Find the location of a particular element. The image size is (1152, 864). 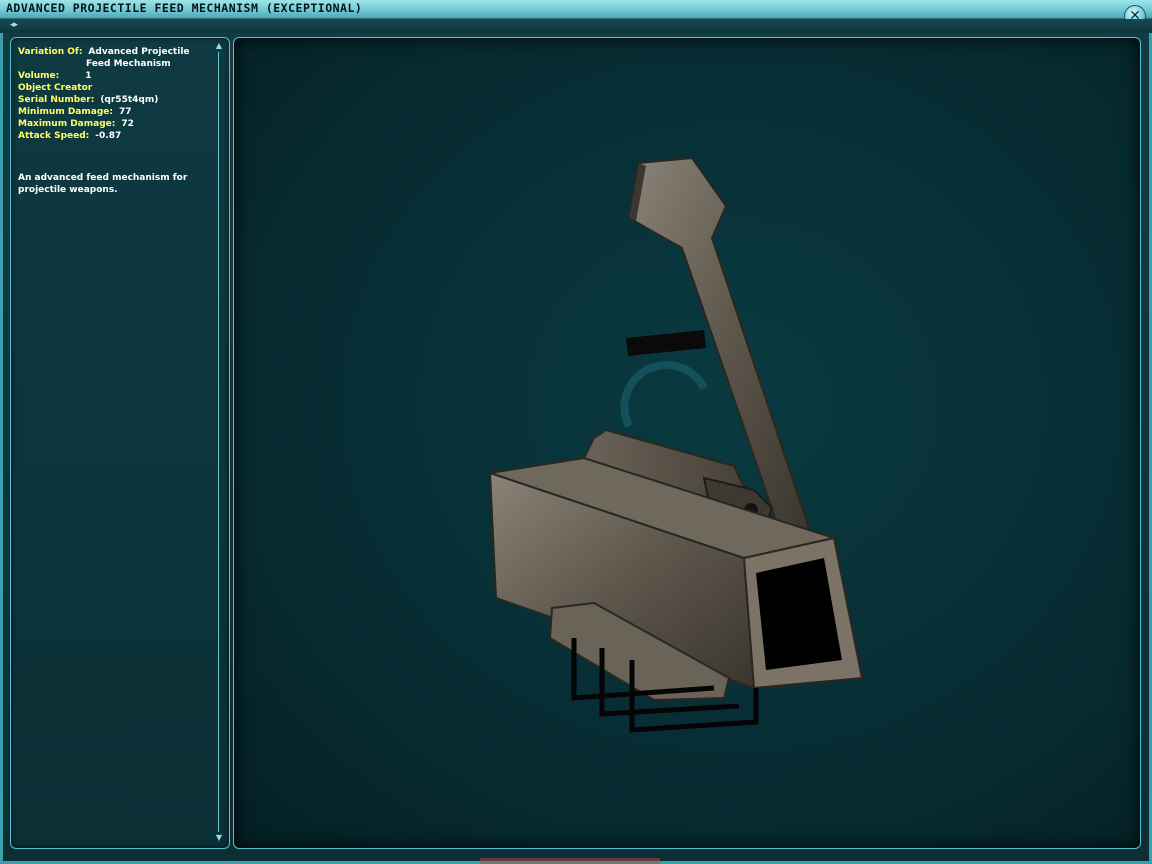

attr-attack-speed: Attack Speed: -0.87 is located at coordinates (113, 136).